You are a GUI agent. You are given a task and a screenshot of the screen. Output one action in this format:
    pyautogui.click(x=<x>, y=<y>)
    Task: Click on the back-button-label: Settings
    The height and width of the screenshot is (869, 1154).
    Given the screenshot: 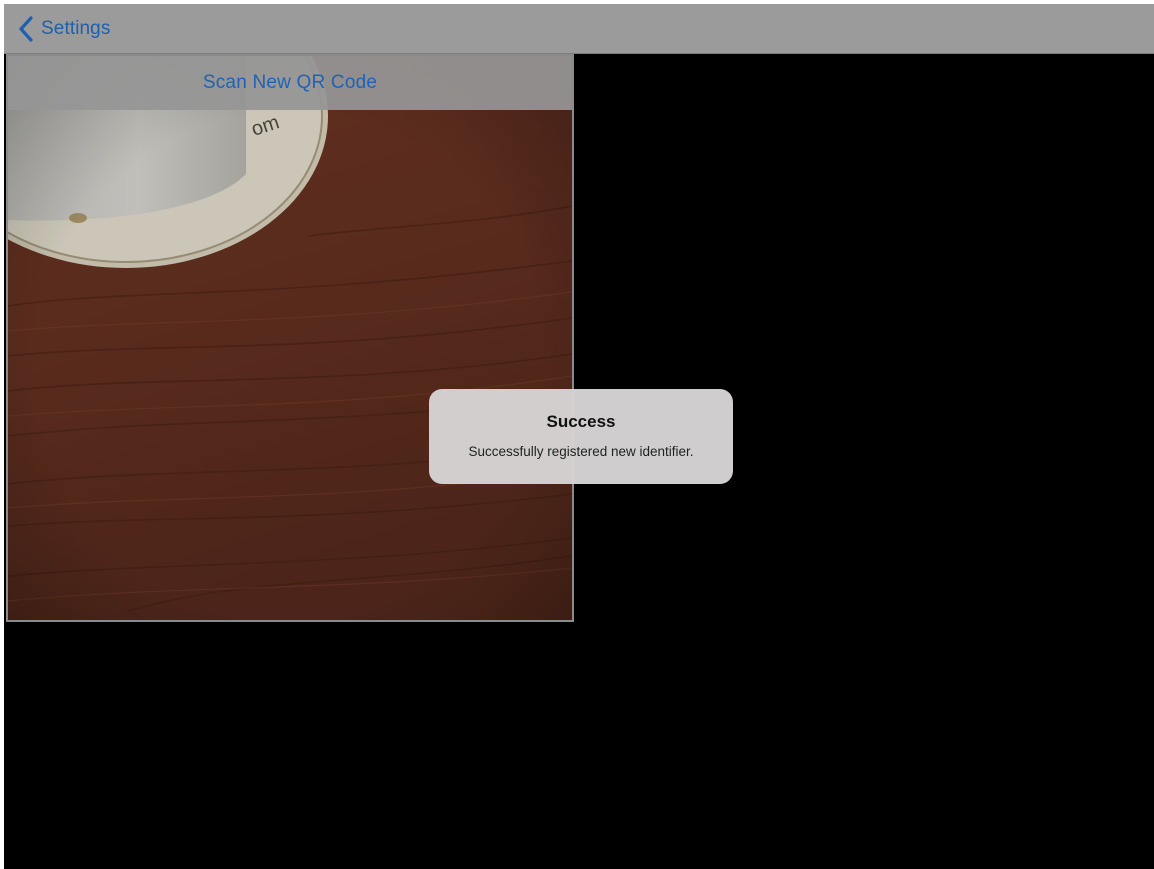 What is the action you would take?
    pyautogui.click(x=76, y=28)
    